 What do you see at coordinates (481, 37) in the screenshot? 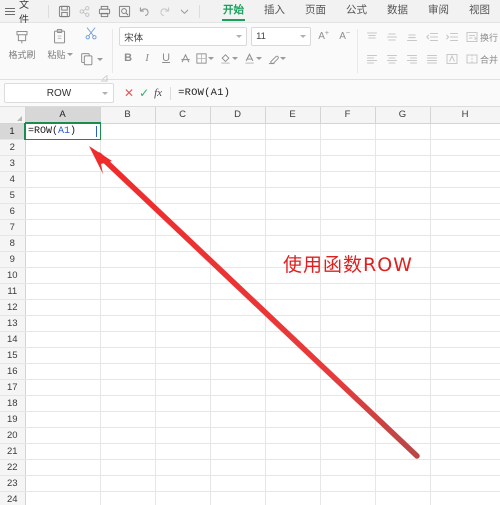
I see `wrap-text-button: 换行` at bounding box center [481, 37].